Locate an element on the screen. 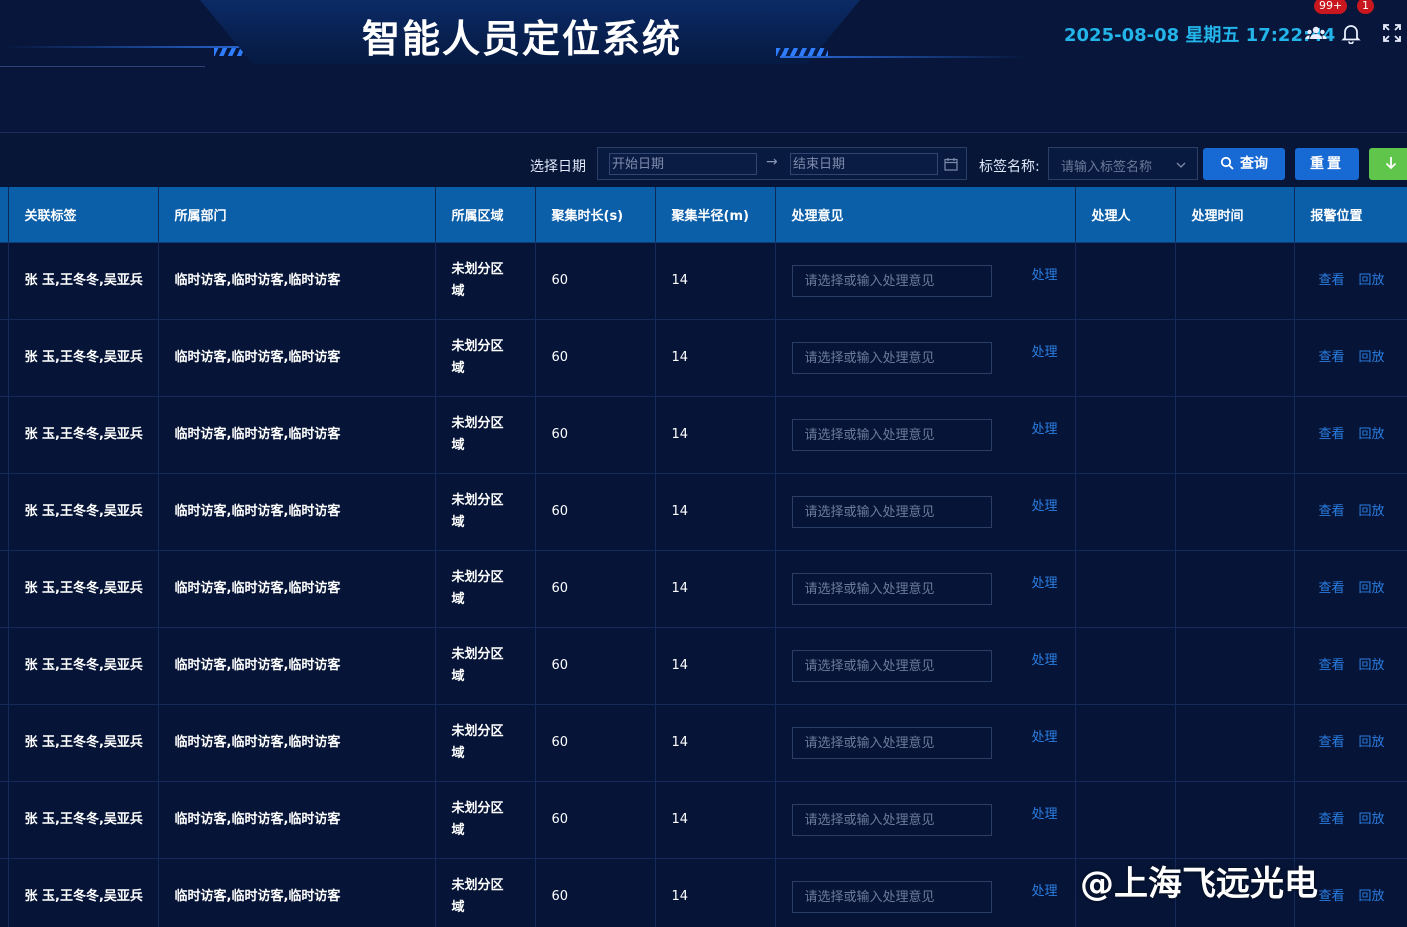 Image resolution: width=1407 pixels, height=927 pixels. bell-count-badge: 1 is located at coordinates (1365, 7).